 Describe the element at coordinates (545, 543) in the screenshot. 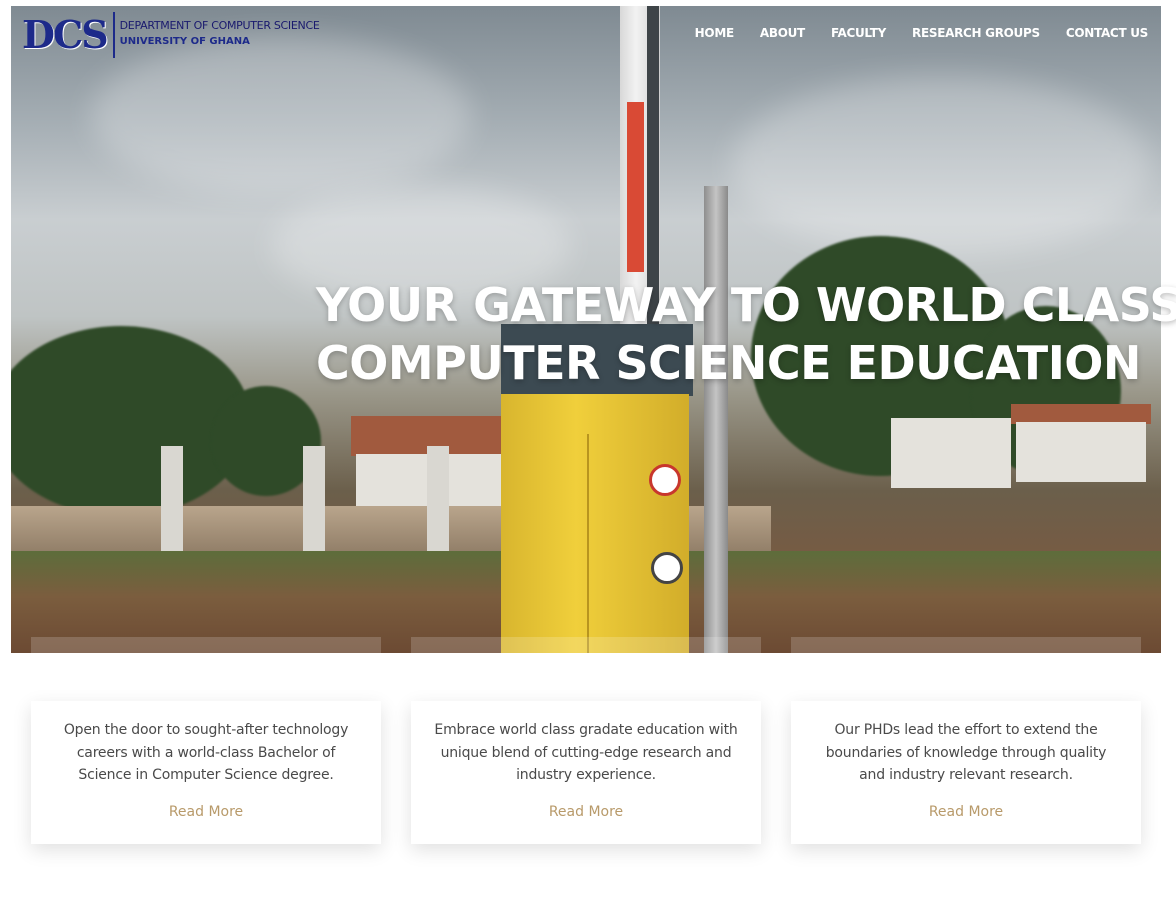

I see `hero-barrier-door` at that location.